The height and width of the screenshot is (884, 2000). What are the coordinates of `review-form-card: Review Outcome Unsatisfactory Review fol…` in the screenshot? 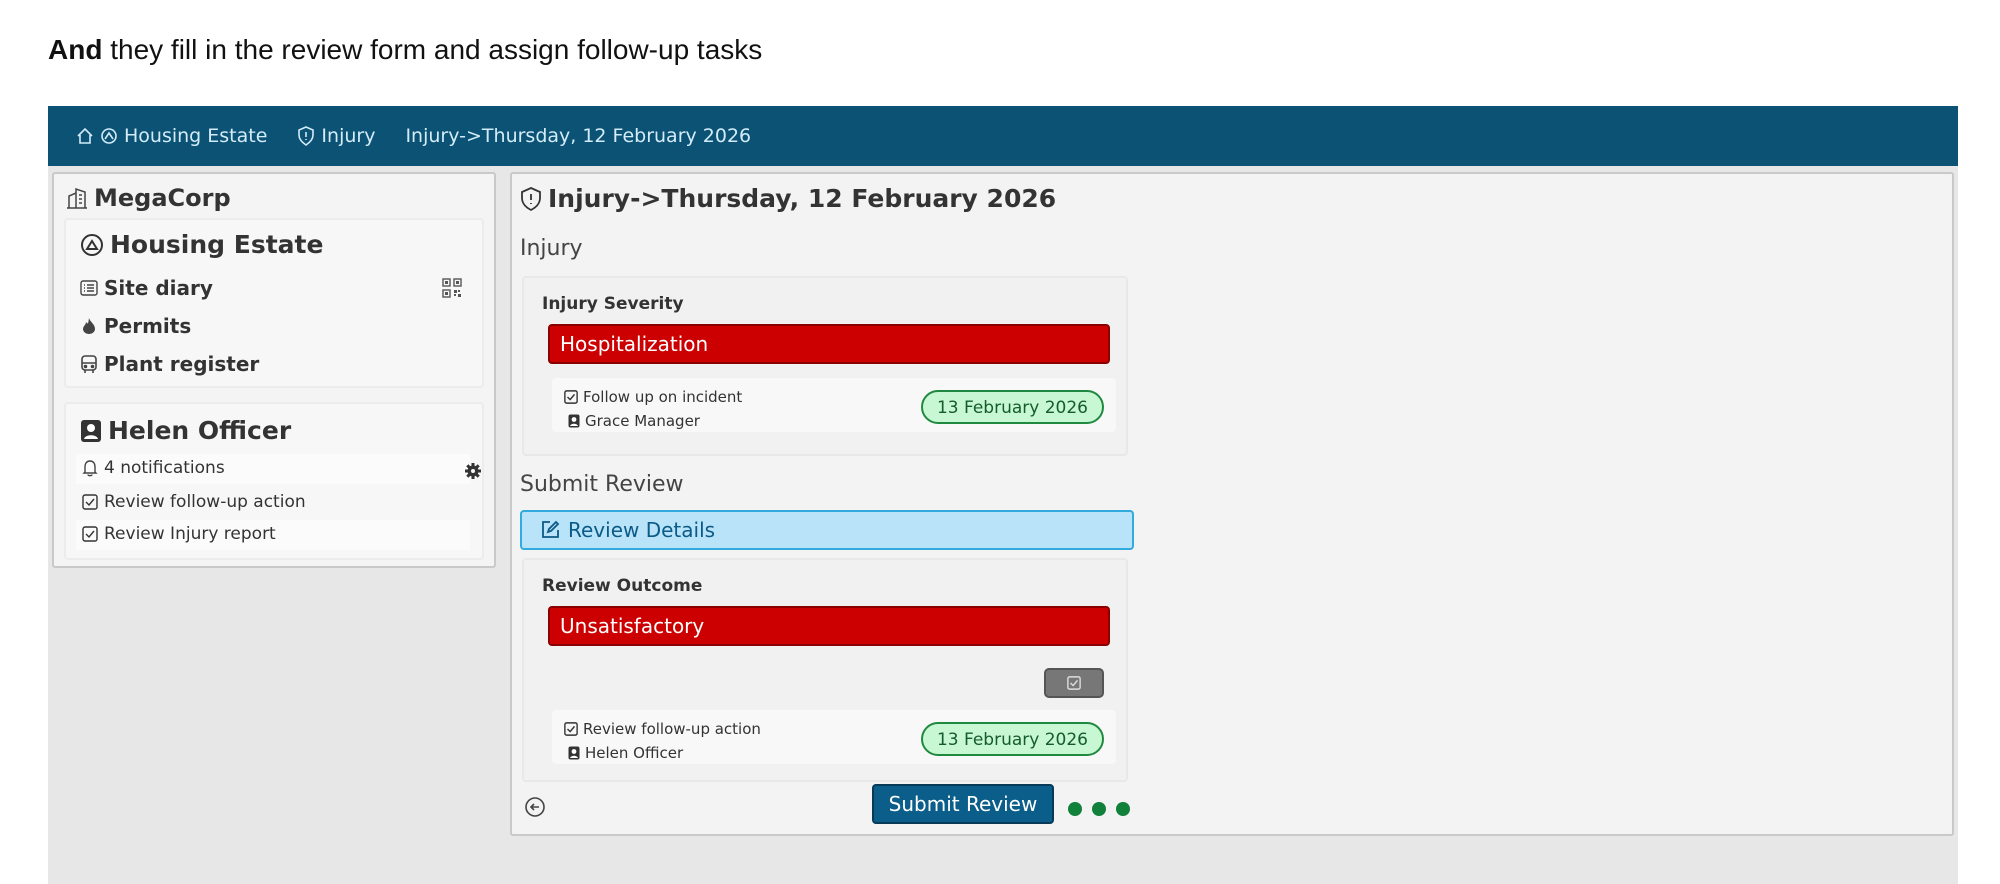 It's located at (825, 670).